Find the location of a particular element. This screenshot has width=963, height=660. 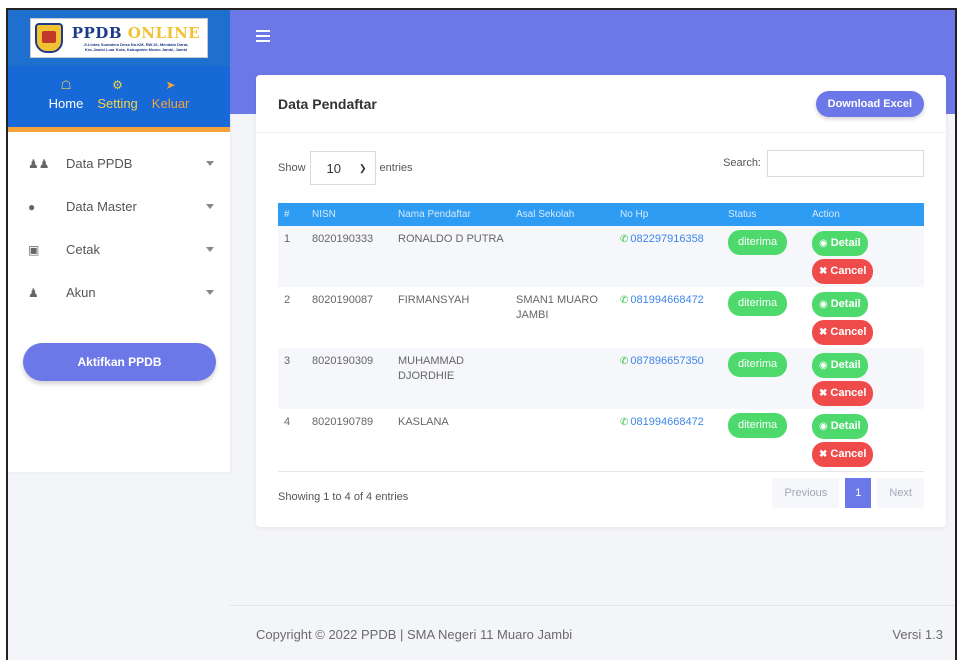

phone-number: 082297916358 is located at coordinates (667, 239).